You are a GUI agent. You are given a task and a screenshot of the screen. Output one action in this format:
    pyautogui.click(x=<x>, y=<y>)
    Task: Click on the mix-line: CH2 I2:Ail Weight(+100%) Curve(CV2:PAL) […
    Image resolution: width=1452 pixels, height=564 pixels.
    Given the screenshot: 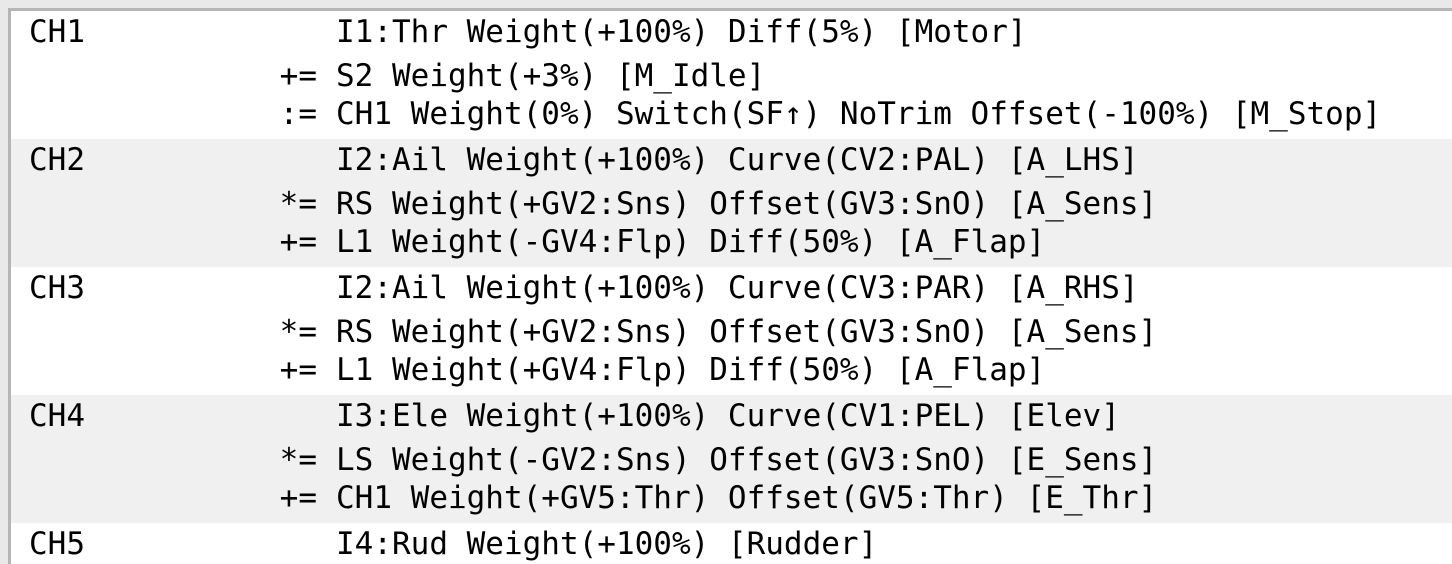 What is the action you would take?
    pyautogui.click(x=731, y=162)
    